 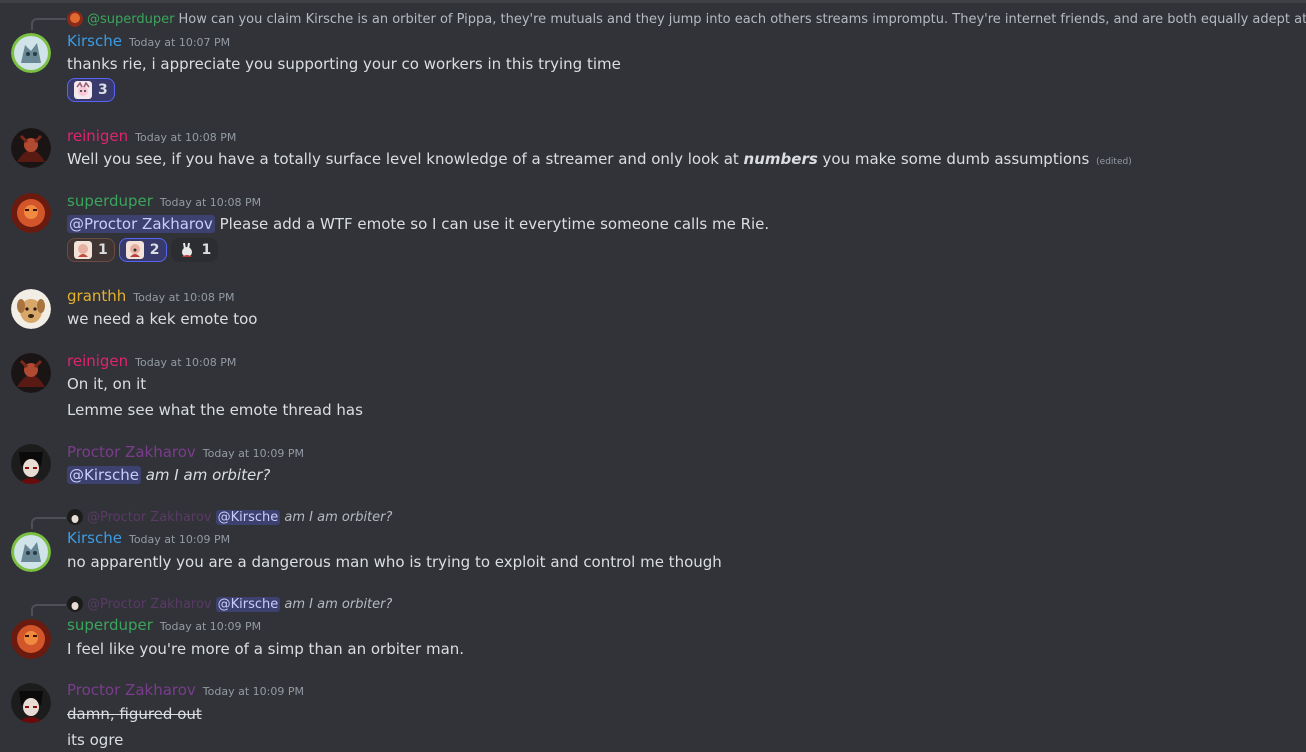 What do you see at coordinates (215, 410) in the screenshot?
I see `message-text: Lemme see what the emote thread has` at bounding box center [215, 410].